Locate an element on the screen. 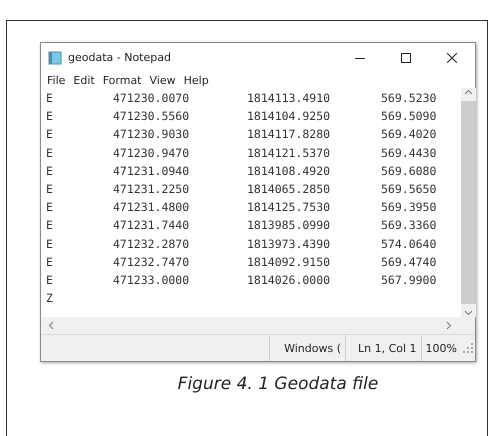 This screenshot has width=496, height=436. window-title: geodata - Notepad is located at coordinates (120, 57).